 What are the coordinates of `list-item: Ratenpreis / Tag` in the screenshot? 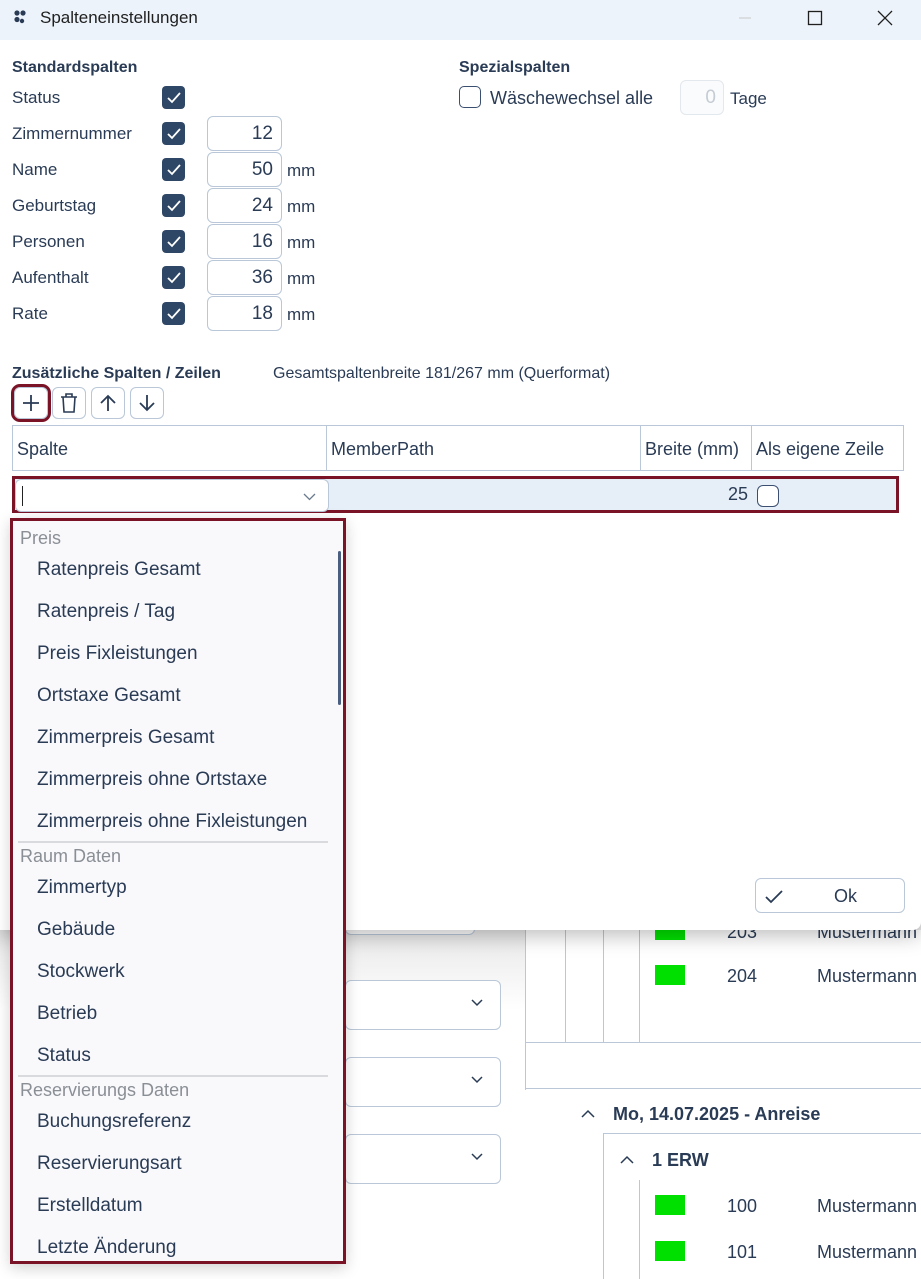 It's located at (106, 612).